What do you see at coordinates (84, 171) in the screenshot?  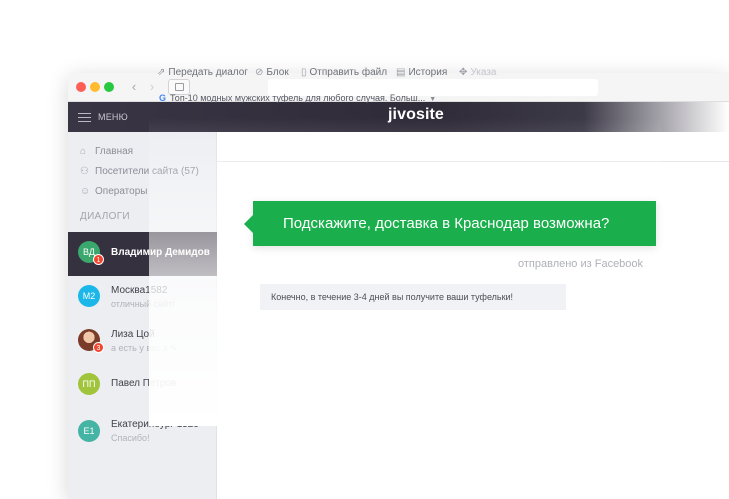 I see `users-icon: ⚇` at bounding box center [84, 171].